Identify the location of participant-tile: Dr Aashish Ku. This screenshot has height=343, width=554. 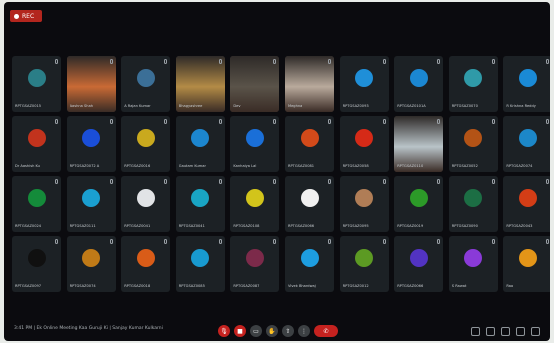
(36, 144).